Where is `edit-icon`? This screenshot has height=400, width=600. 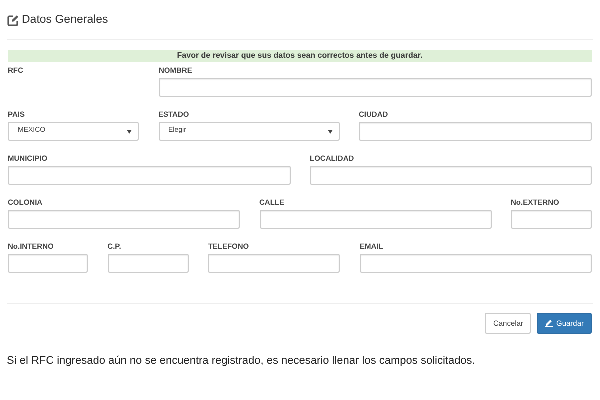
edit-icon is located at coordinates (13, 21).